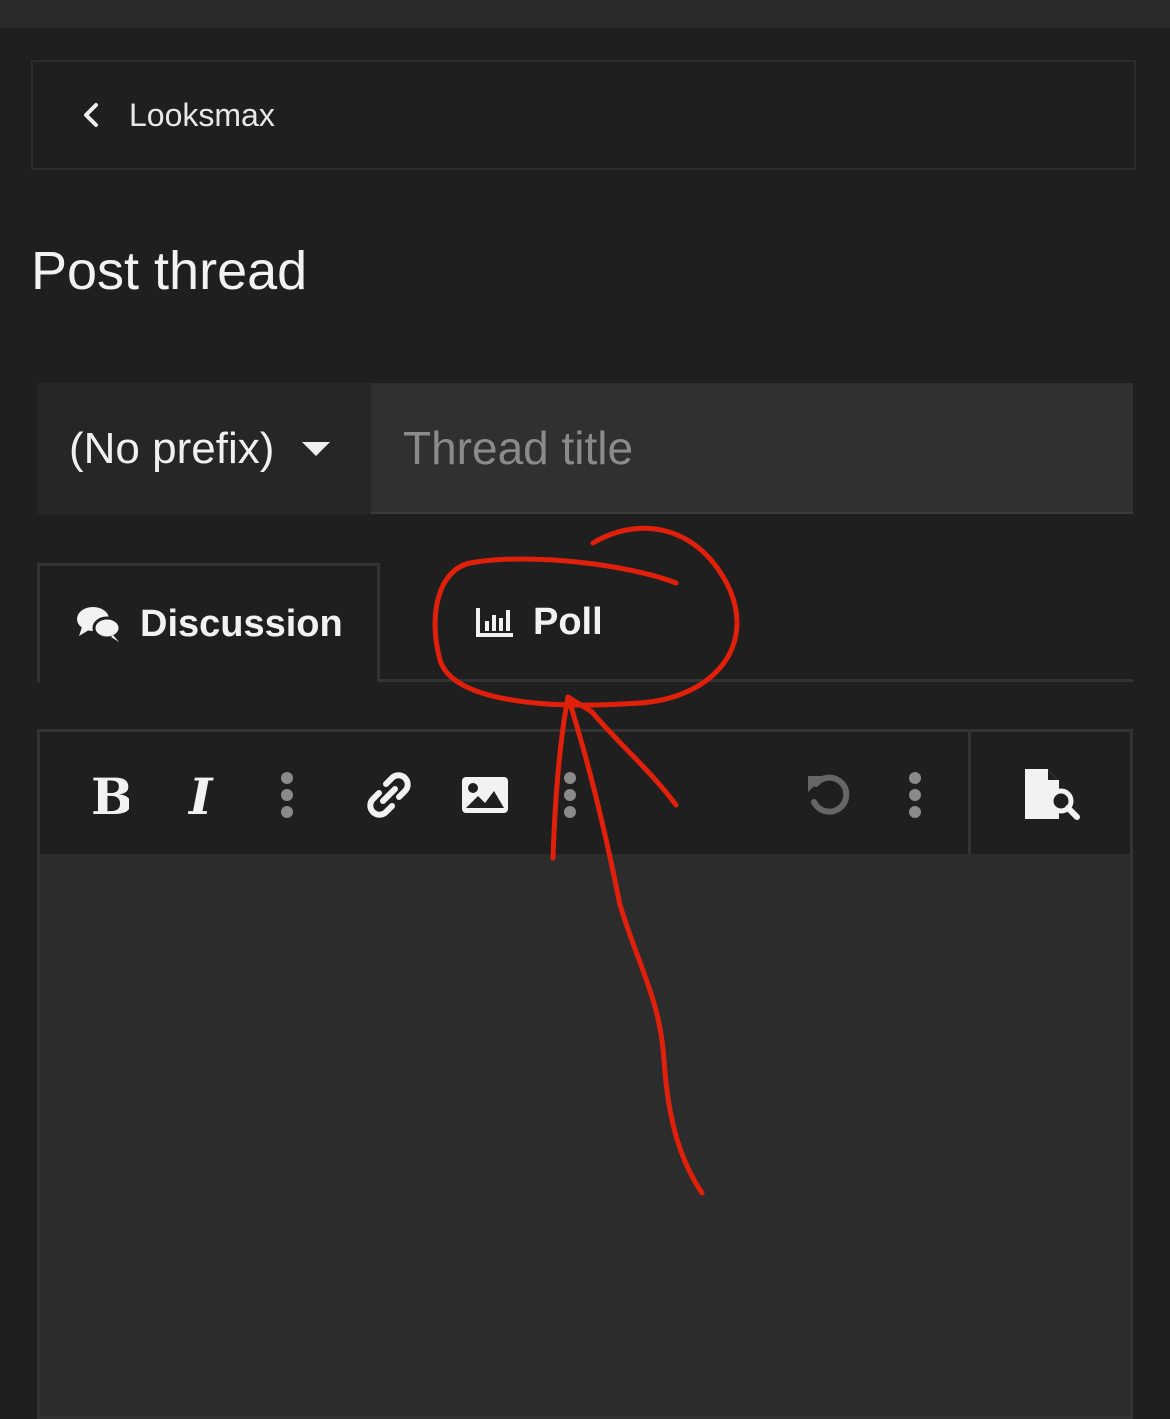 This screenshot has height=1419, width=1170. Describe the element at coordinates (495, 622) in the screenshot. I see `poll-chart-icon` at that location.